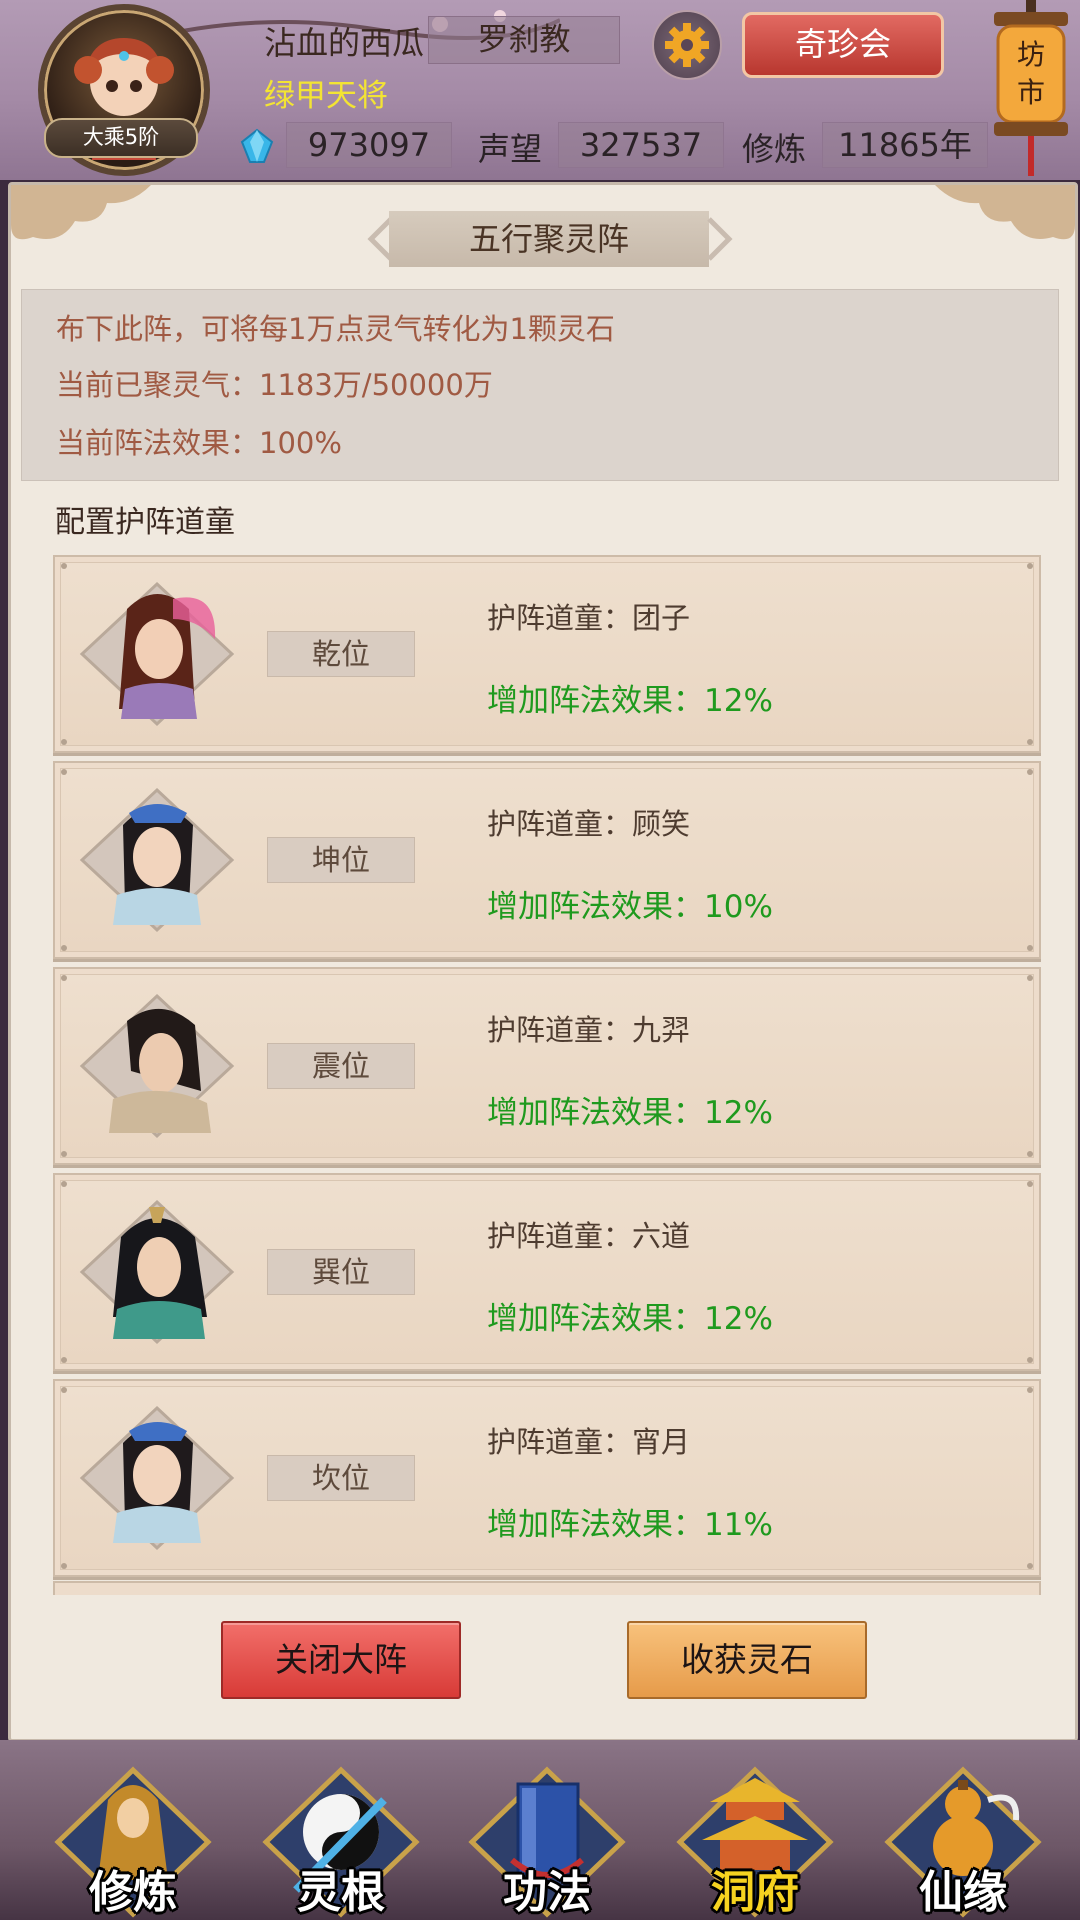  What do you see at coordinates (524, 40) in the screenshot?
I see `sect-name: 罗刹教` at bounding box center [524, 40].